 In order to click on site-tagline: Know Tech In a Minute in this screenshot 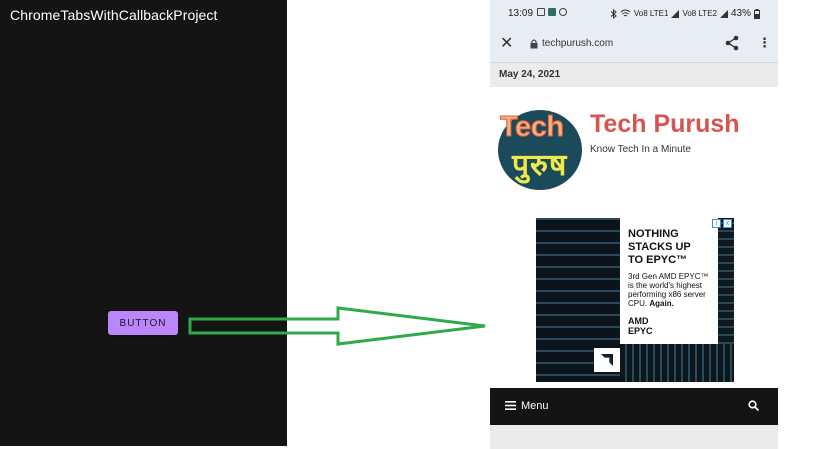, I will do `click(640, 149)`.